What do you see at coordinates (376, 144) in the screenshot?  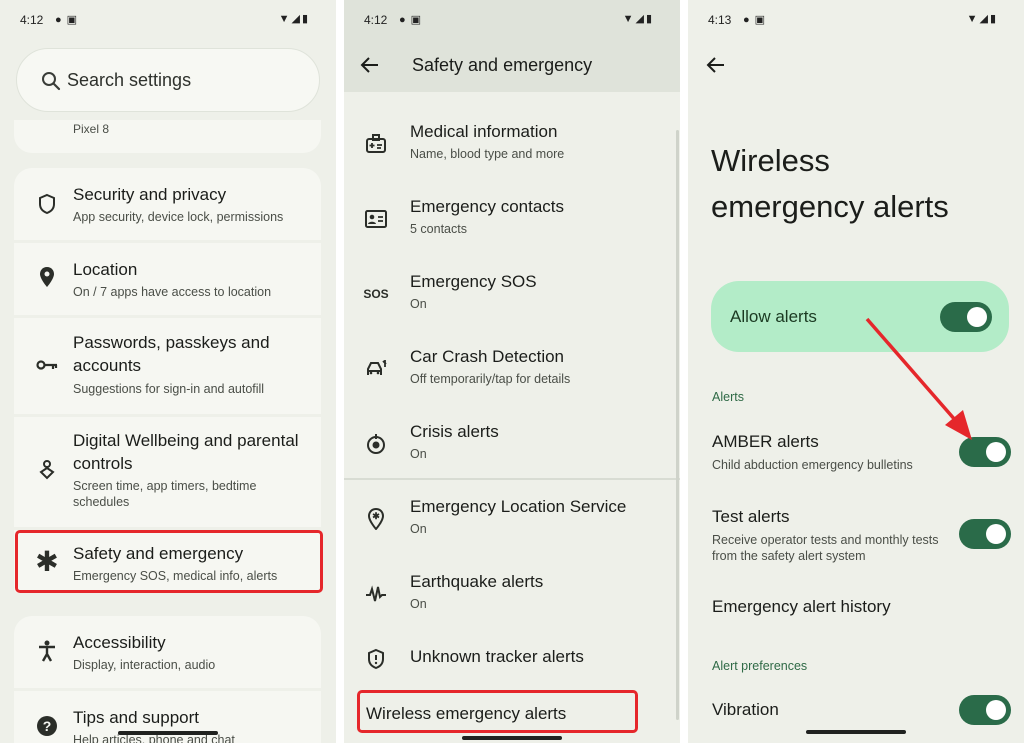 I see `medical-id-icon` at bounding box center [376, 144].